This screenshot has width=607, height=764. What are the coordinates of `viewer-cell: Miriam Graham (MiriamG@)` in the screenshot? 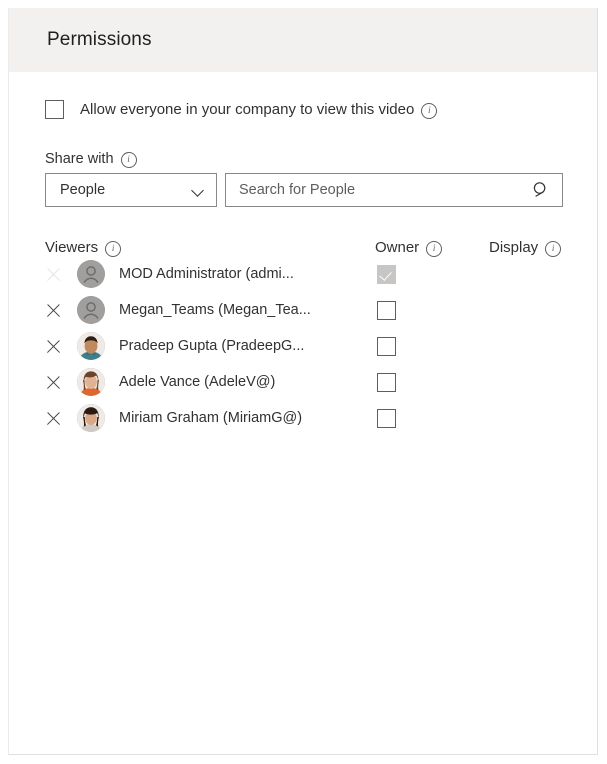 It's located at (210, 418).